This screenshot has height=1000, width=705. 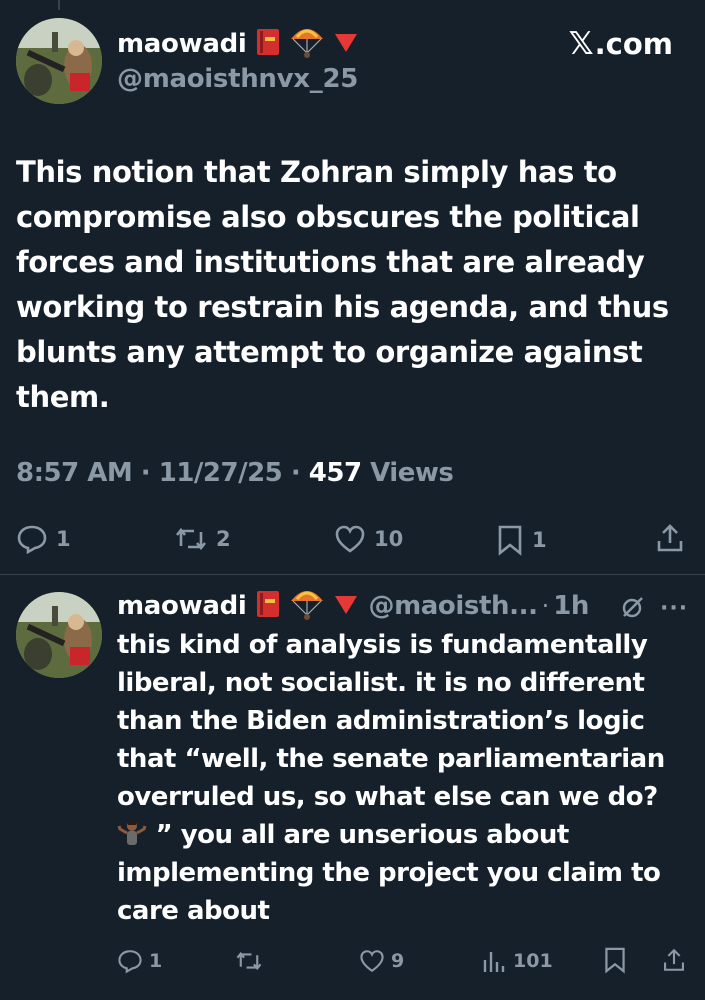 What do you see at coordinates (155, 961) in the screenshot?
I see `reply-reply-count: 1` at bounding box center [155, 961].